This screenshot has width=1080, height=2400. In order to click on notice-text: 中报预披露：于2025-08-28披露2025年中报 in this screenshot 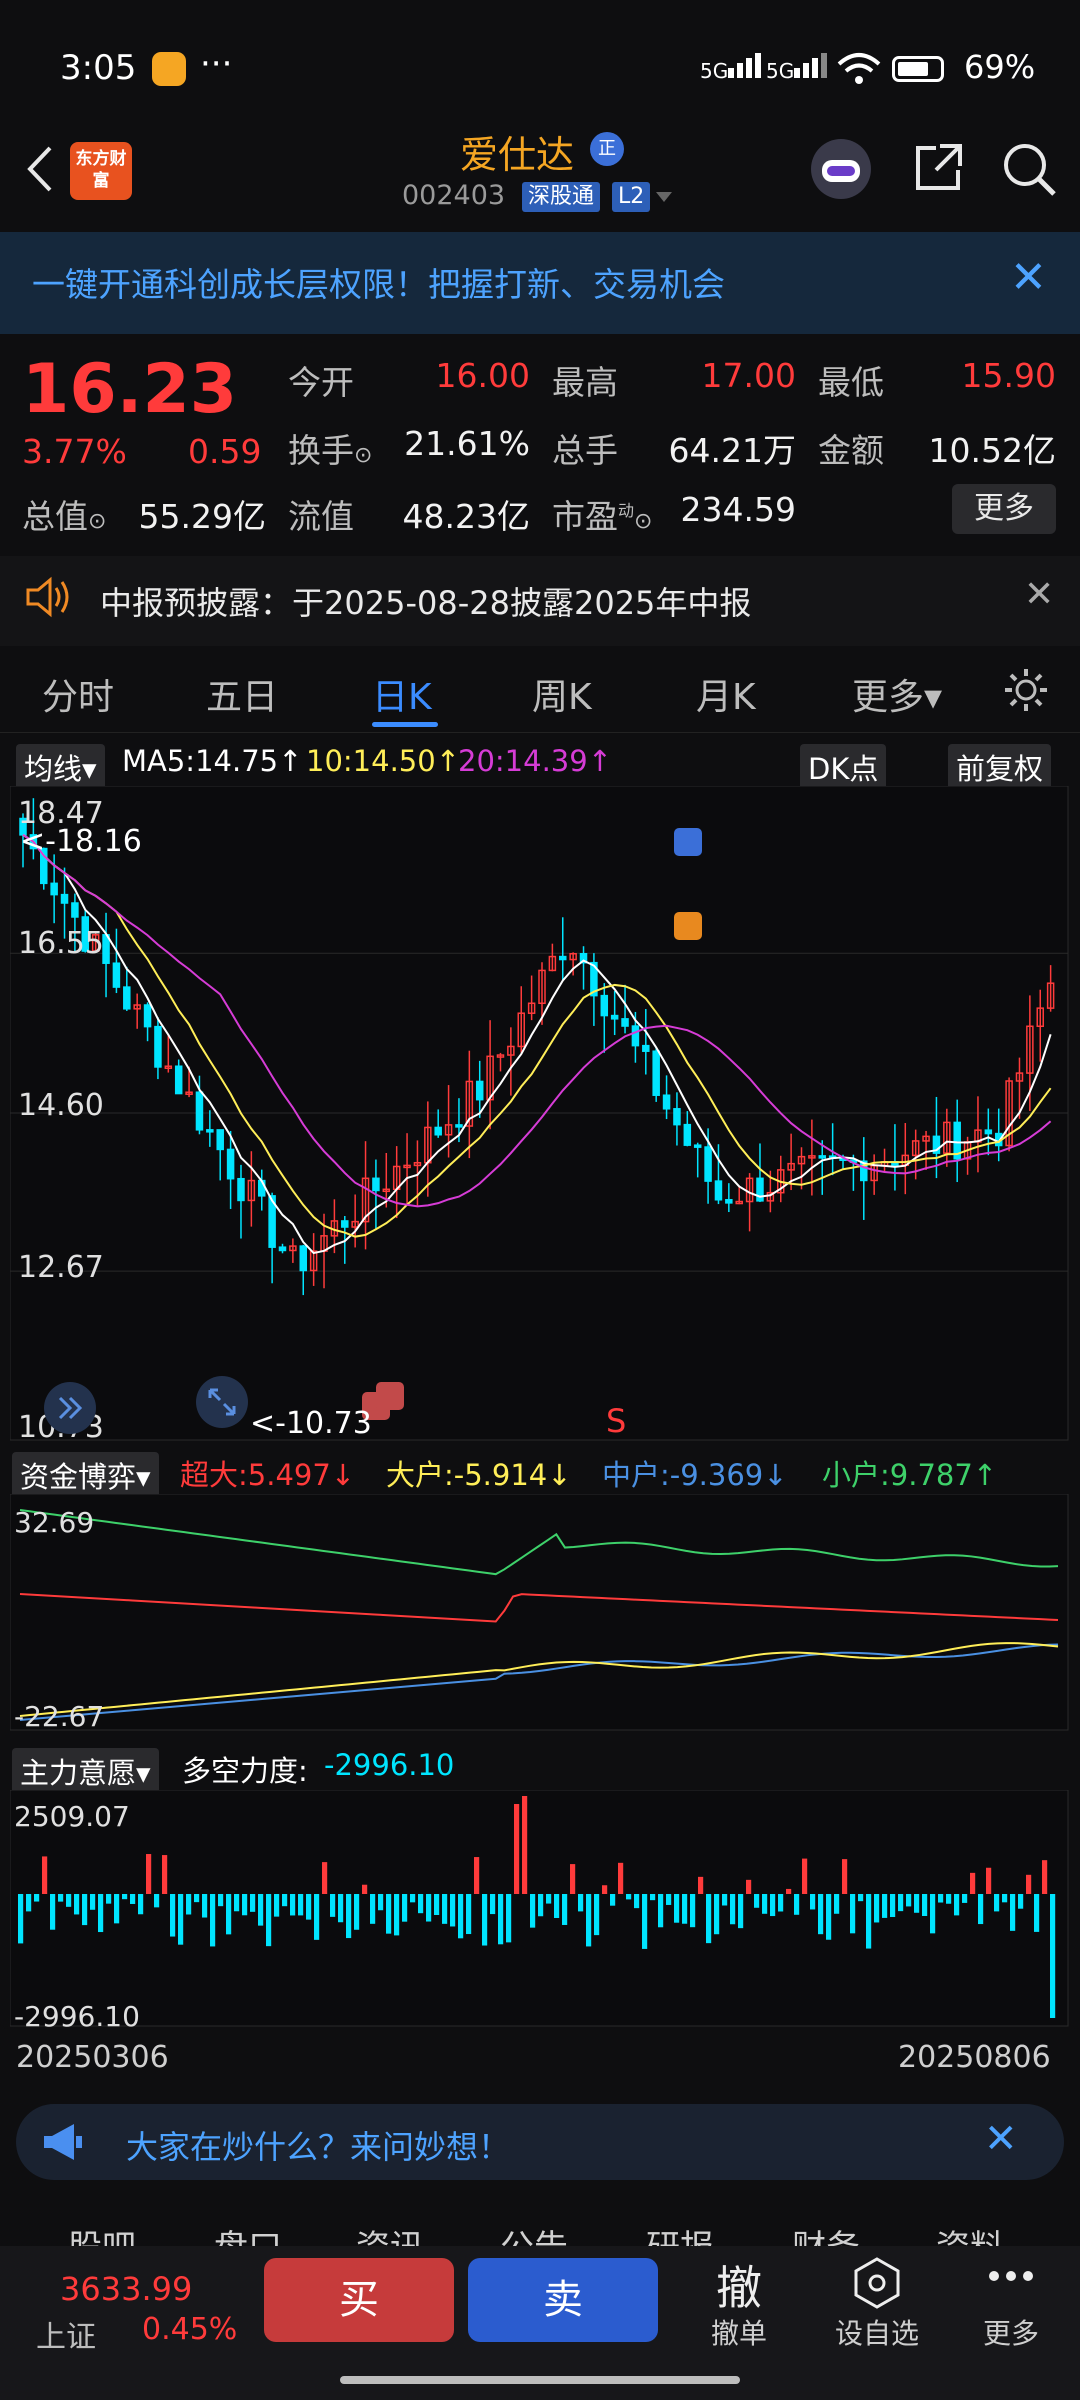, I will do `click(425, 601)`.